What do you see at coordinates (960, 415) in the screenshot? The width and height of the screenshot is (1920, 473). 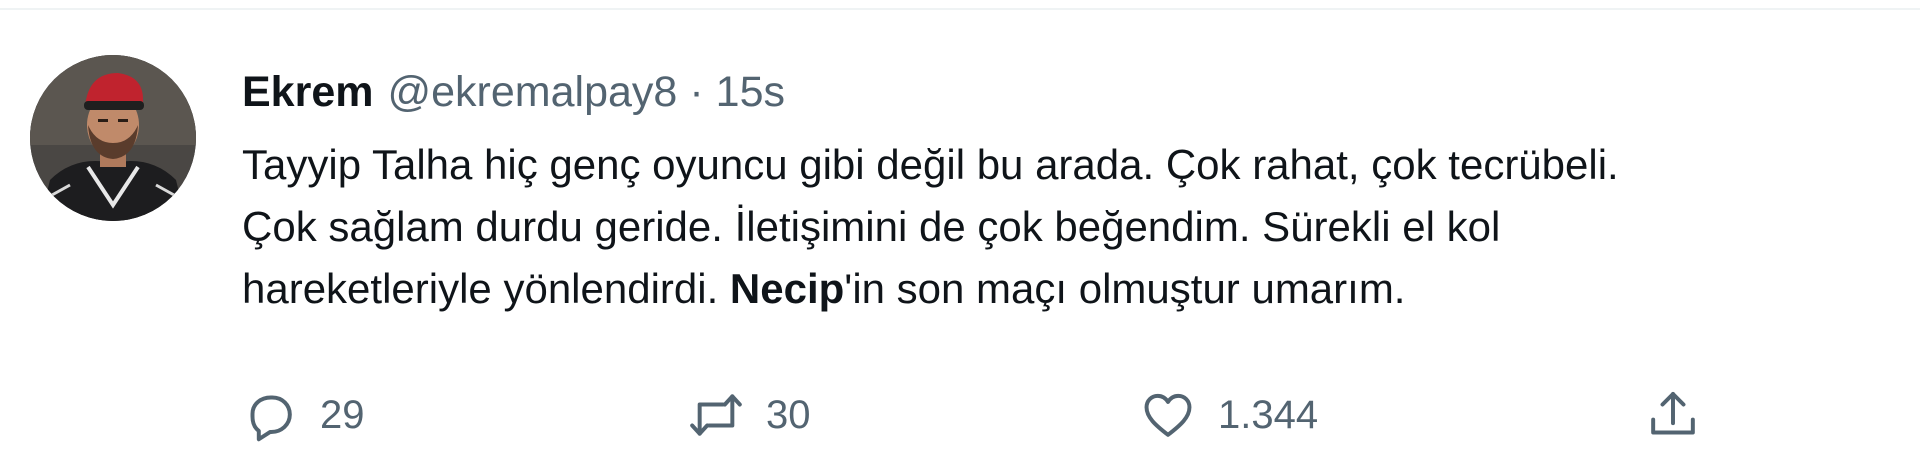 I see `tweet-actions: 29 30 1.344` at bounding box center [960, 415].